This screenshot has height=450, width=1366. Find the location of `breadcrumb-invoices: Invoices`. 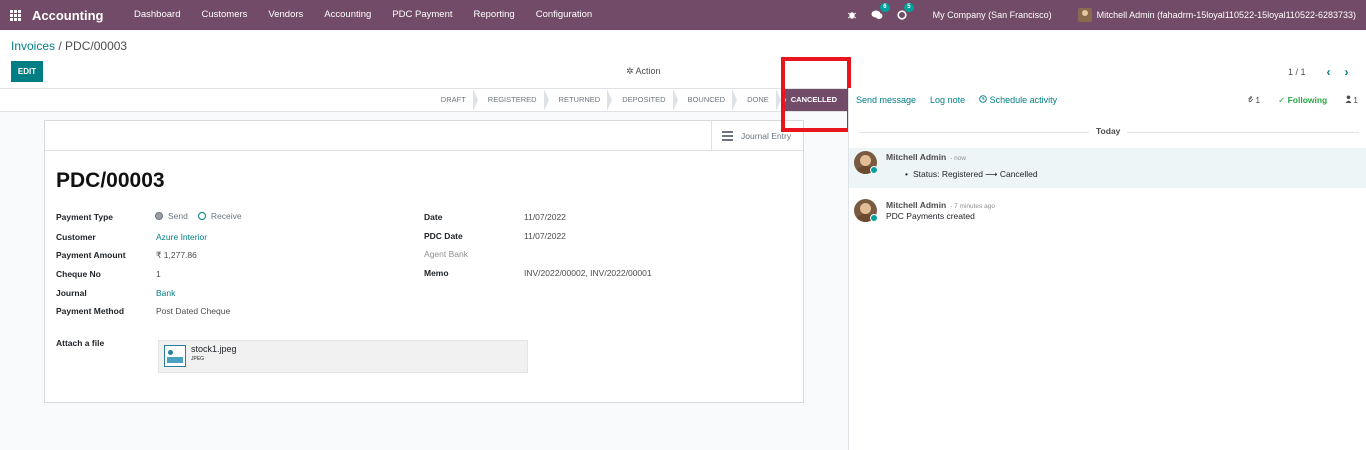

breadcrumb-invoices: Invoices is located at coordinates (33, 46).